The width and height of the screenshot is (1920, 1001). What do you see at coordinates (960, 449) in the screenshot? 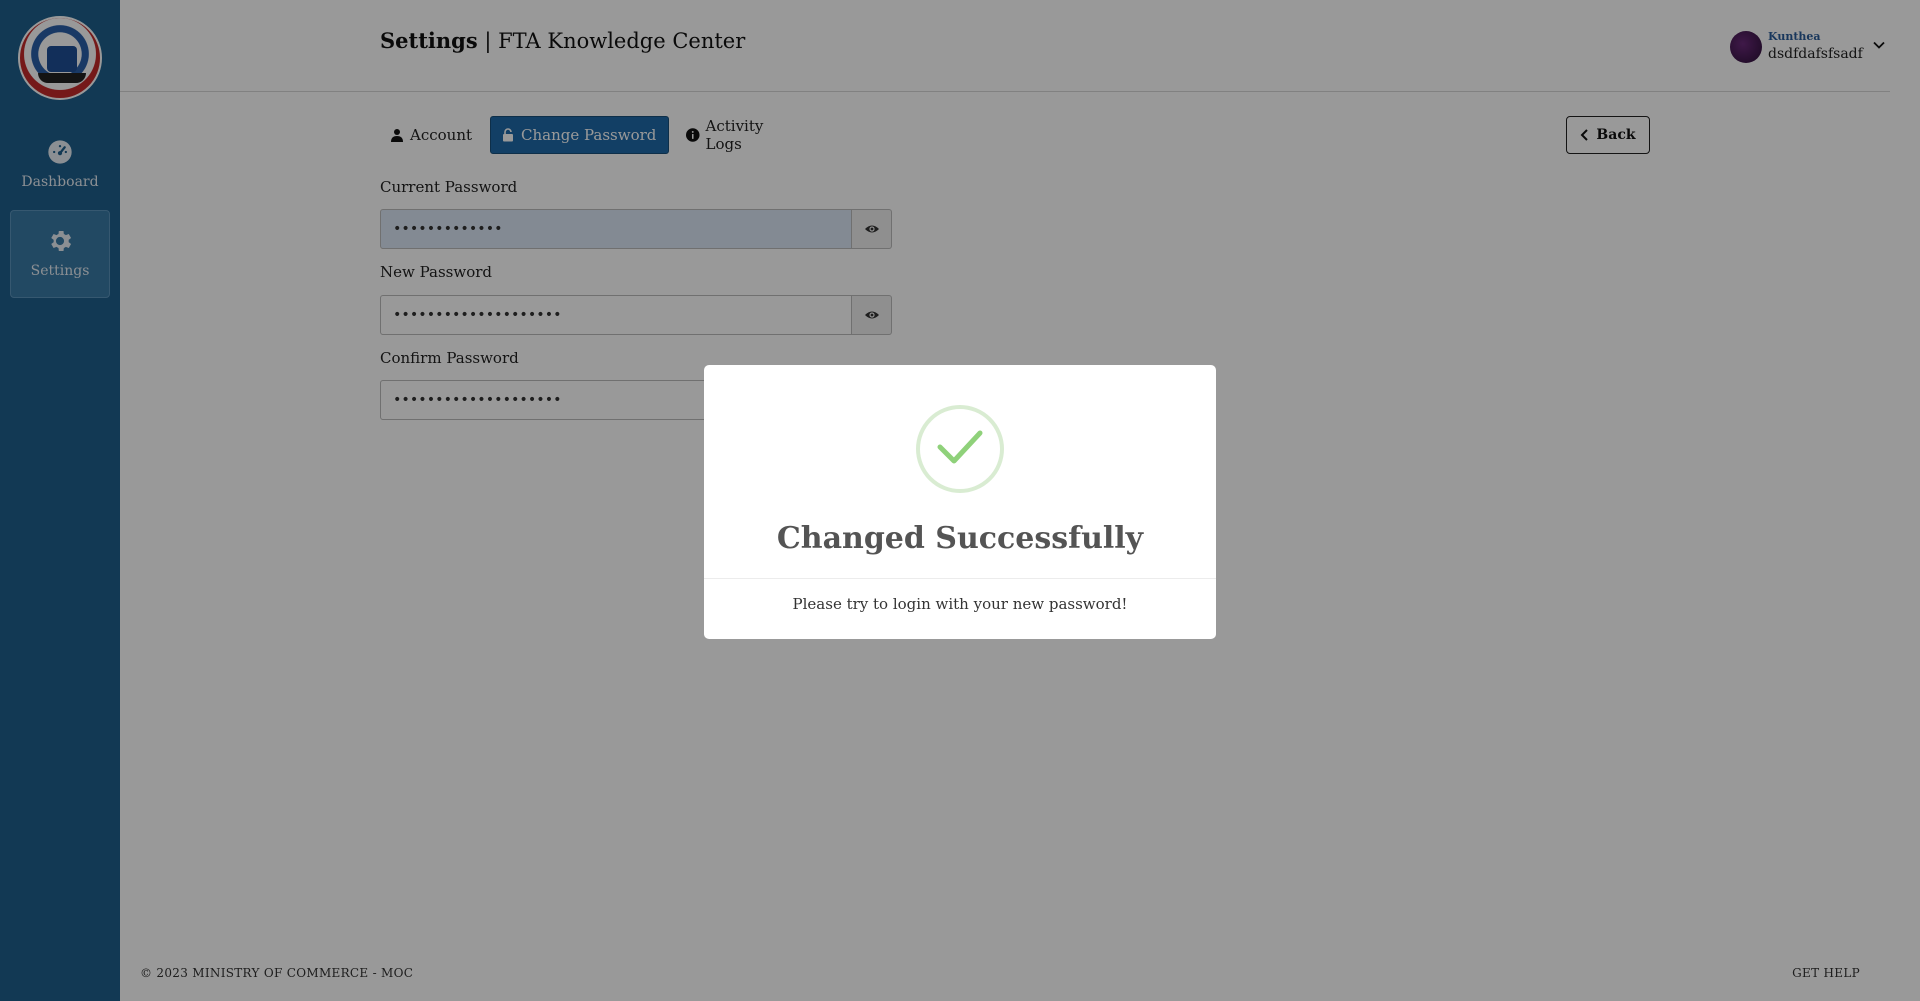
I see `success-check-icon` at bounding box center [960, 449].